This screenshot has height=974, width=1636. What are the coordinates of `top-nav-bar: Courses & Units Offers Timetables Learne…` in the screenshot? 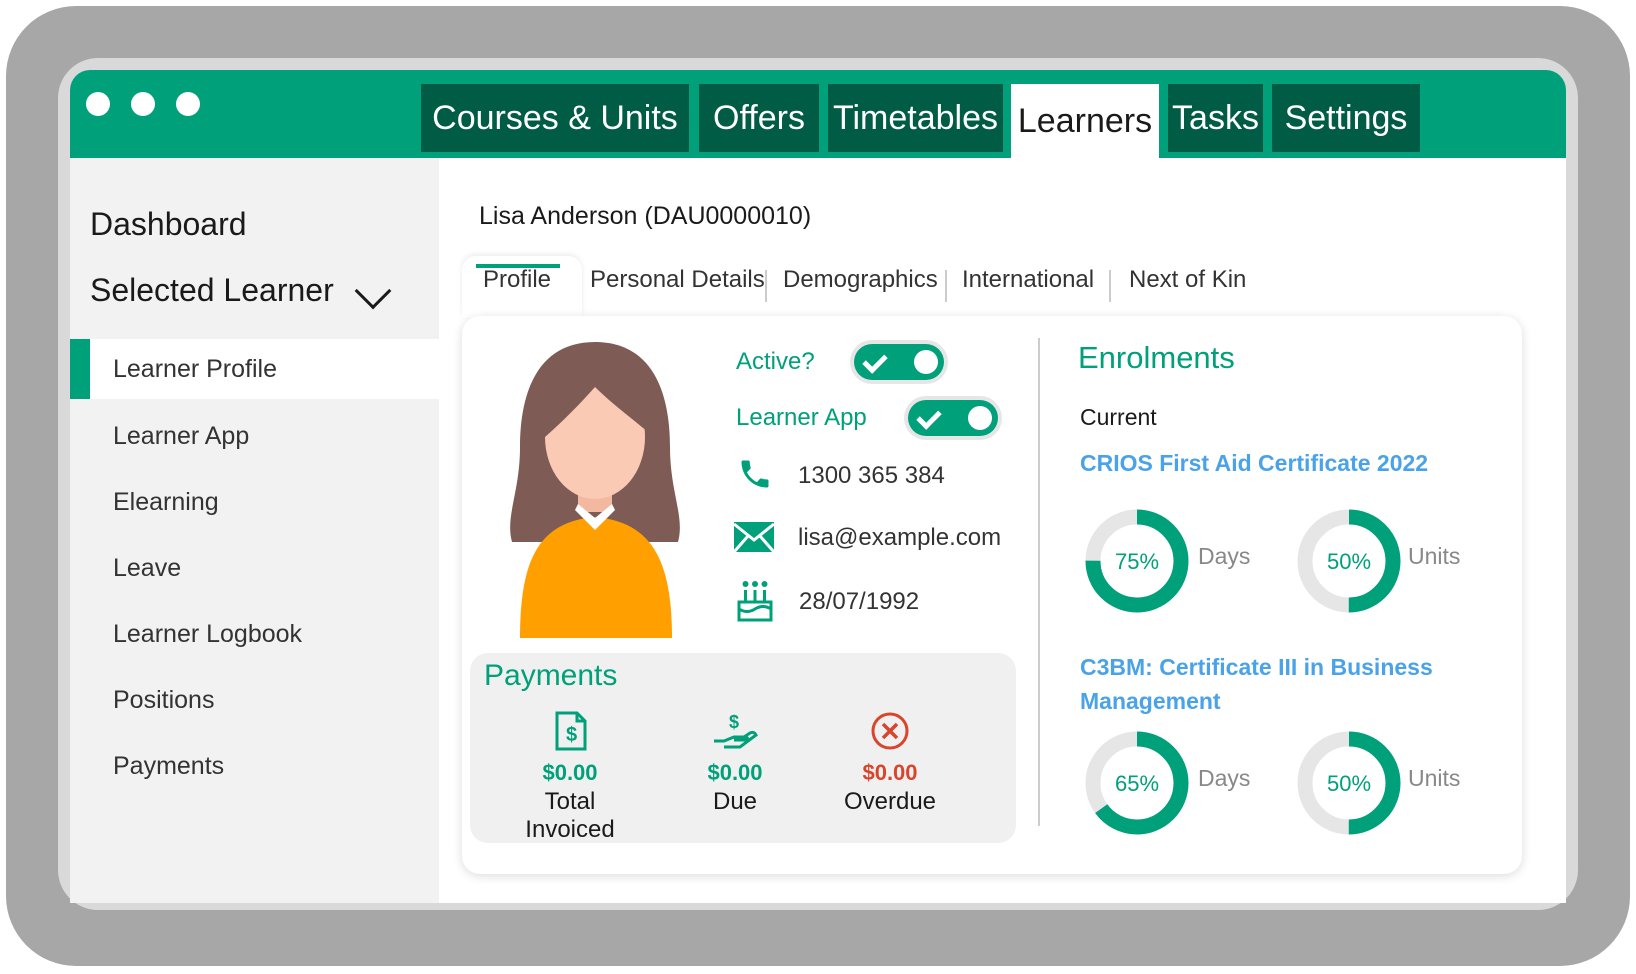 It's located at (818, 114).